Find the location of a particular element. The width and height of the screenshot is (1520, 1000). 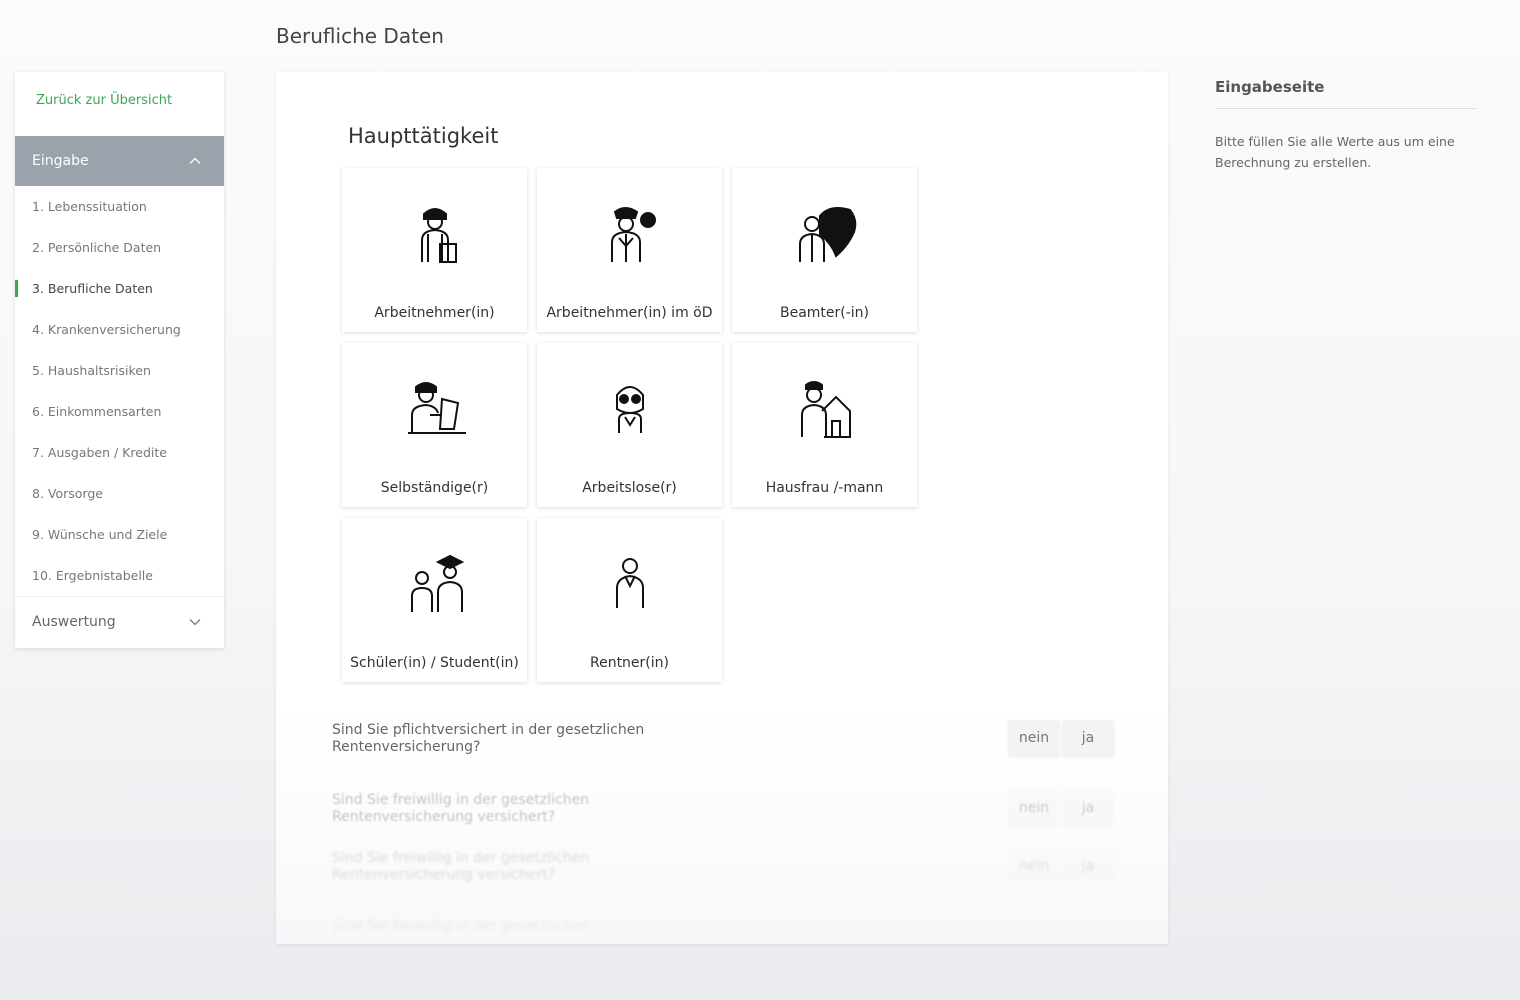

tile-selbstaendige: Selbständige(r) is located at coordinates (434, 425).